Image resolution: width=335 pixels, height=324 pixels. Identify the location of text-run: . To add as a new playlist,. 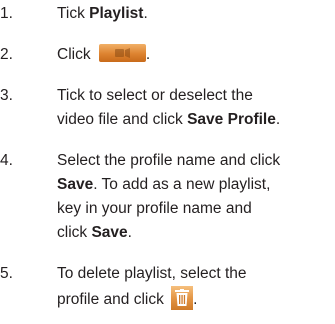
(182, 184).